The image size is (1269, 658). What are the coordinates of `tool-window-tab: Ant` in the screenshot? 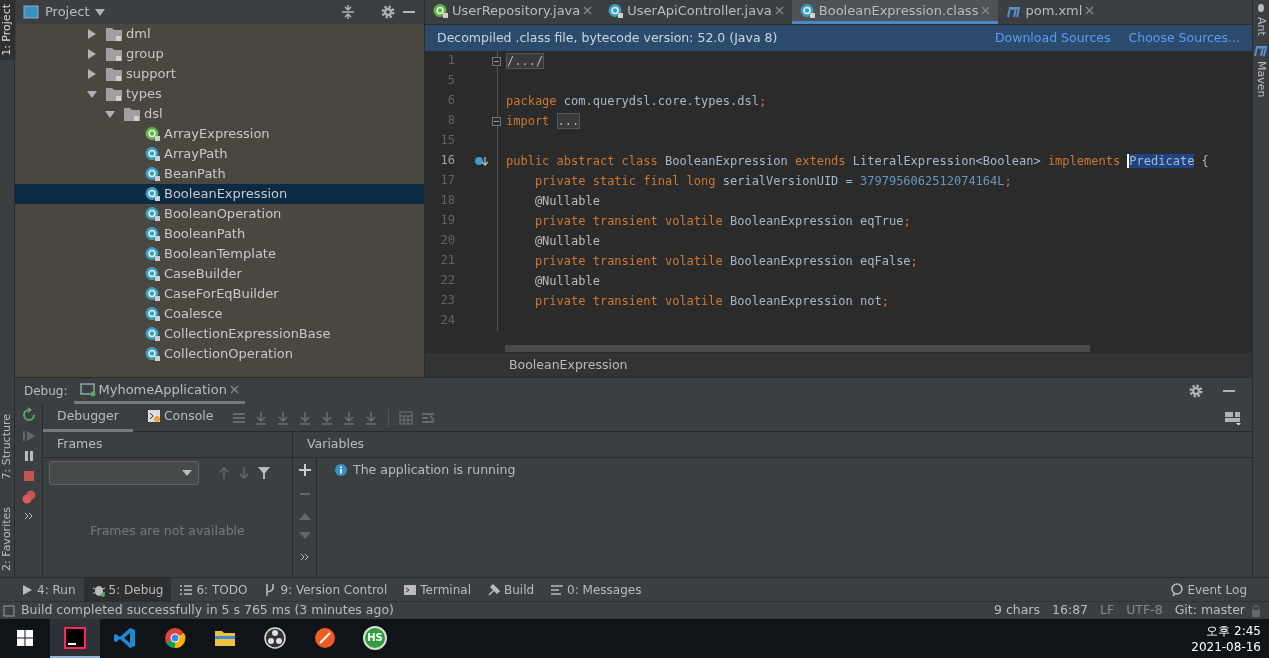 It's located at (1260, 26).